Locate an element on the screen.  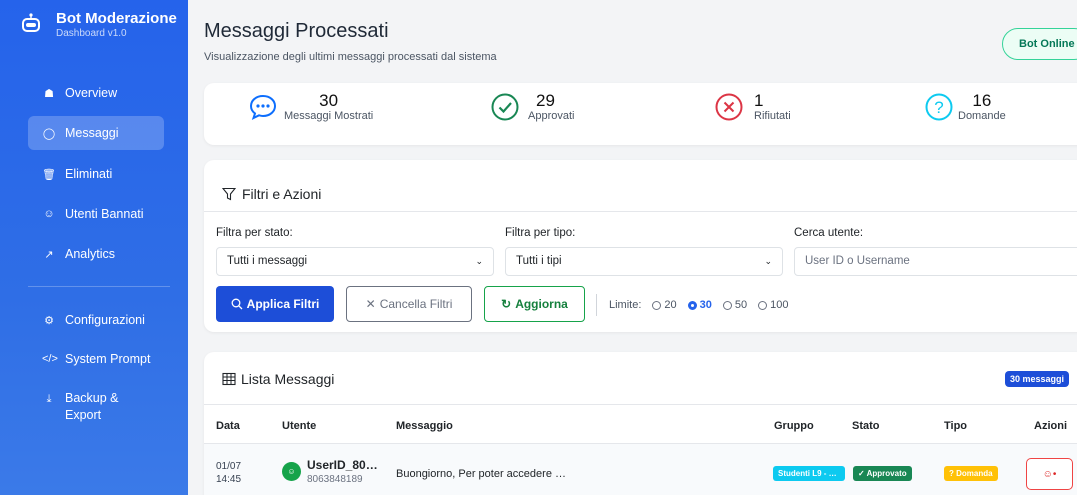
stat-questions: ? 16 Domande is located at coordinates (965, 106).